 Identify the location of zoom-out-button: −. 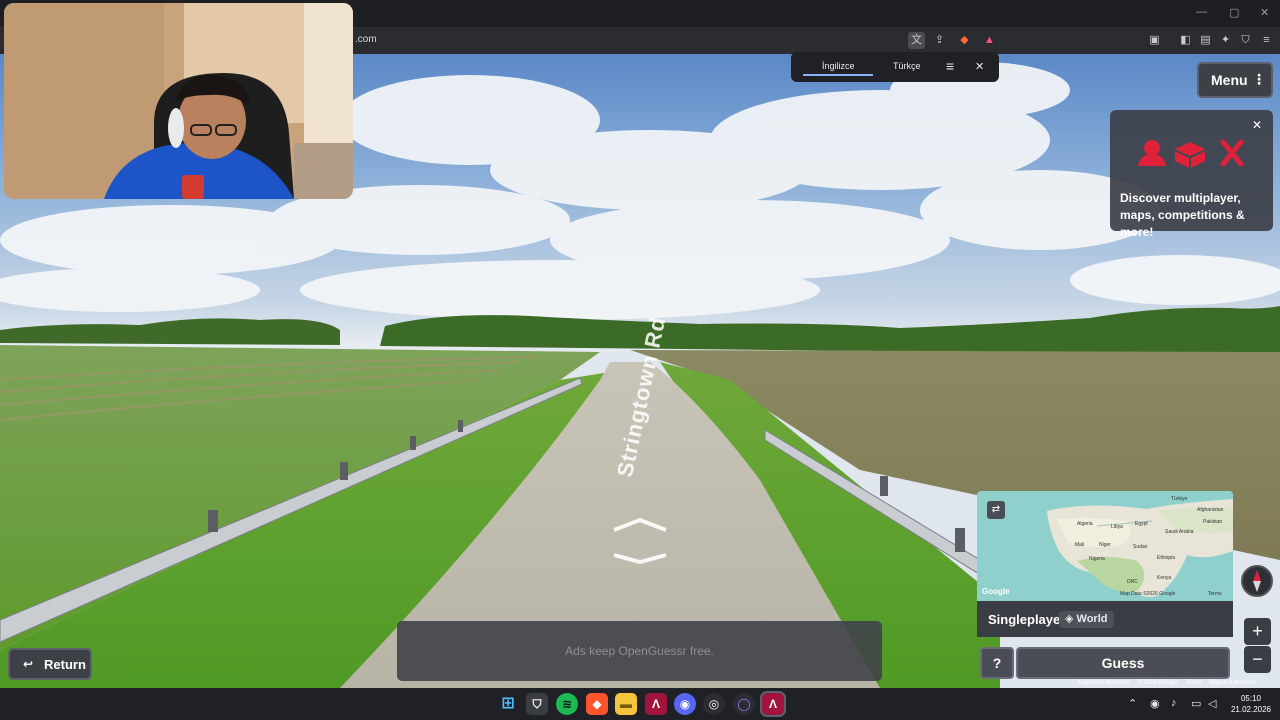
(1257, 659).